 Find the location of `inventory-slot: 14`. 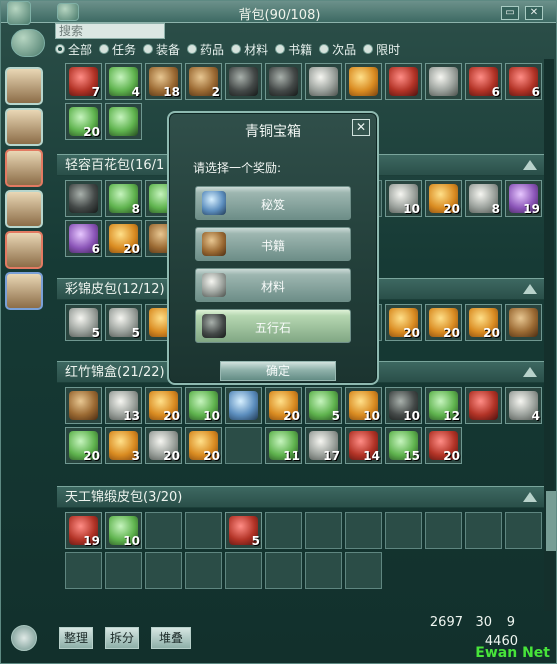

inventory-slot: 14 is located at coordinates (363, 445).